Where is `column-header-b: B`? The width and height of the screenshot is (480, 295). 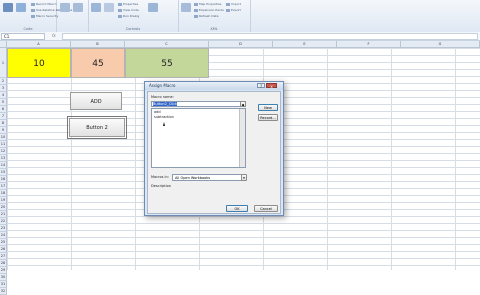 column-header-b: B is located at coordinates (98, 44).